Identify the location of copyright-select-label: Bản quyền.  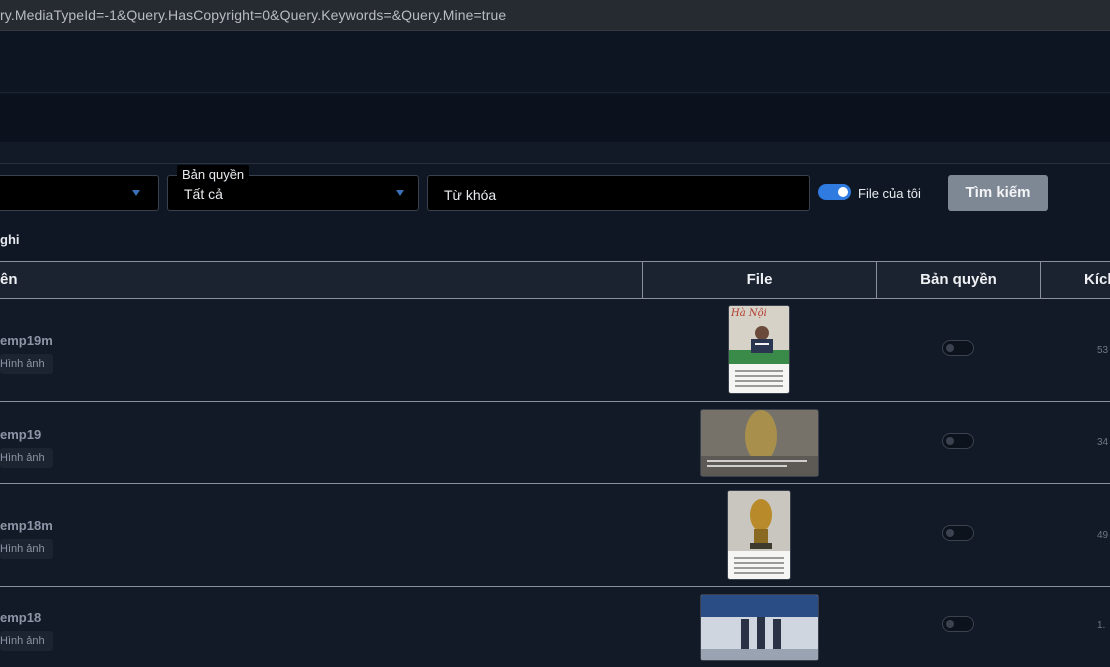
(213, 174).